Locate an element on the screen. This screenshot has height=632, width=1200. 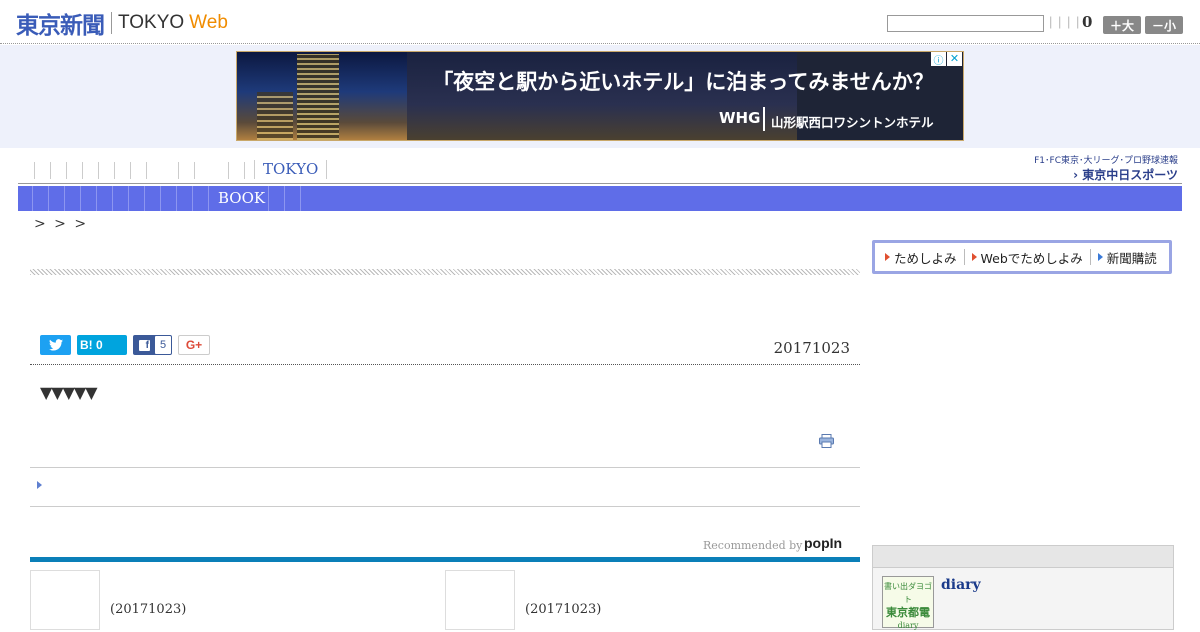
twitter-share-button is located at coordinates (55, 345).